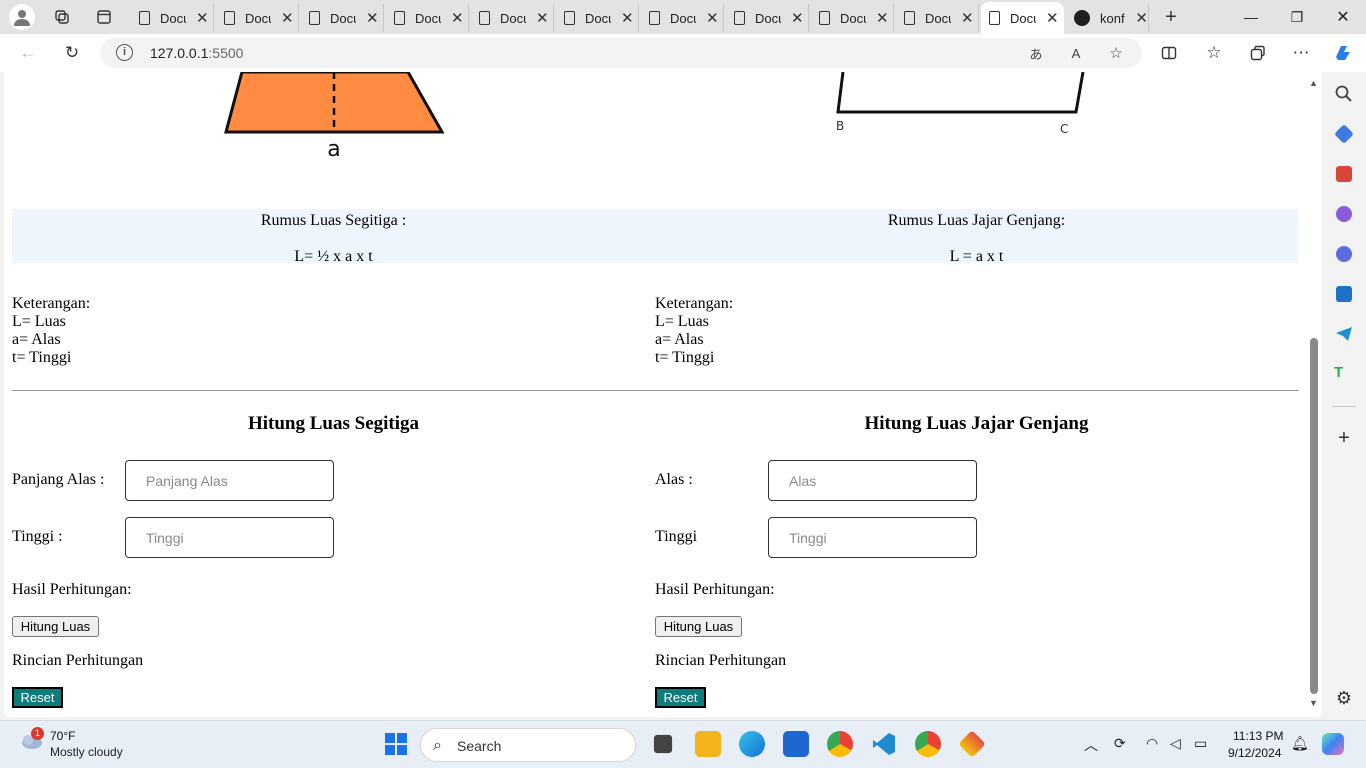  I want to click on vertex-b-label: B, so click(840, 126).